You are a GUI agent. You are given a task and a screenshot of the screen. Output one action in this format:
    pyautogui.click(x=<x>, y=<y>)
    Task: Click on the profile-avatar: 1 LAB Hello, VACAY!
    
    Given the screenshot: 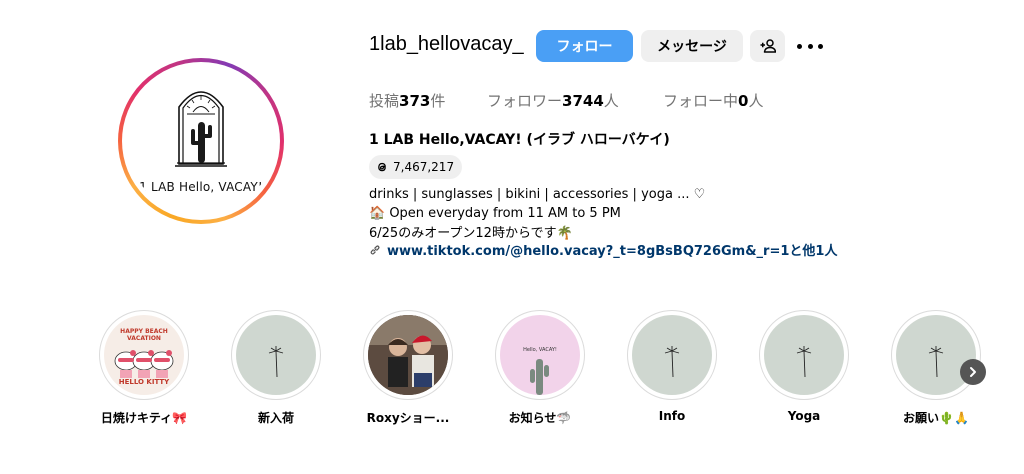 What is the action you would take?
    pyautogui.click(x=201, y=141)
    